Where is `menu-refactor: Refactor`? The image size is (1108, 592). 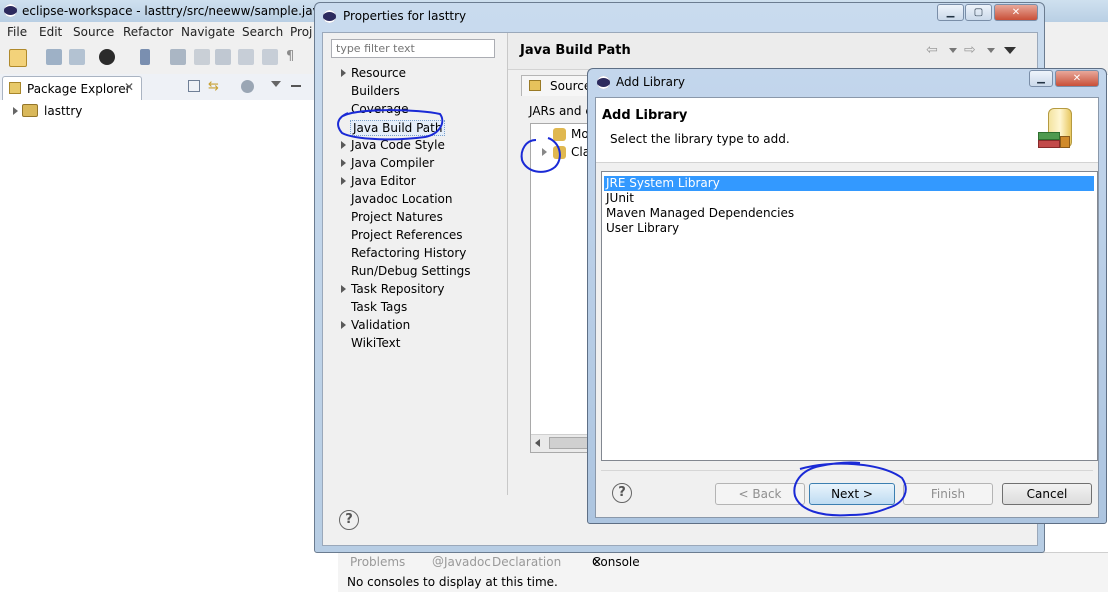
menu-refactor: Refactor is located at coordinates (148, 32).